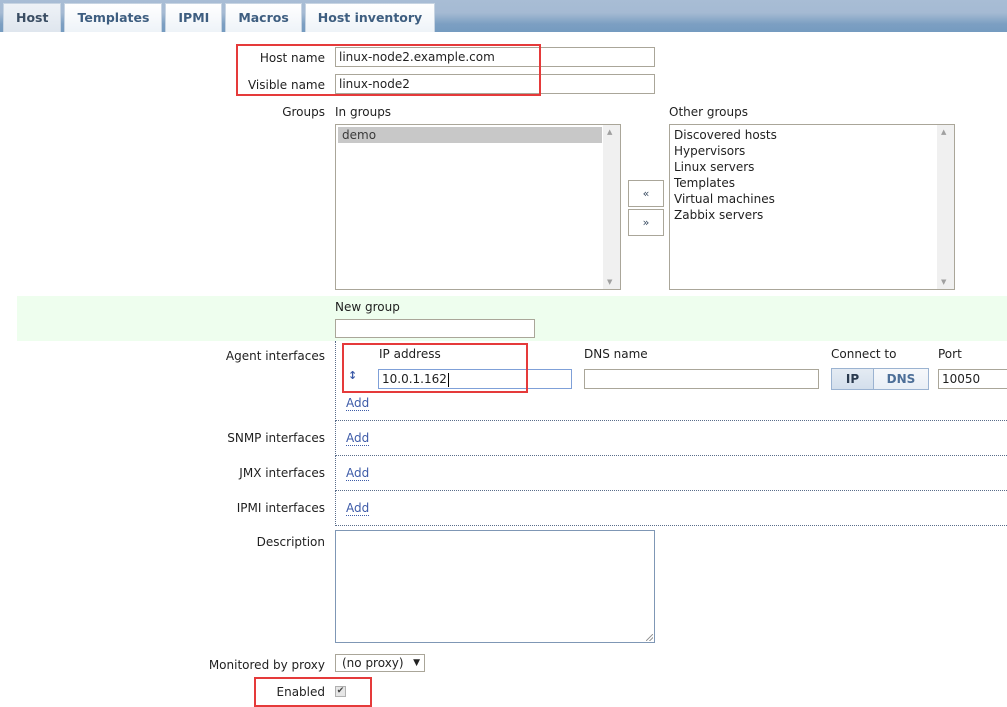 This screenshot has height=707, width=1007. I want to click on text-caret, so click(448, 379).